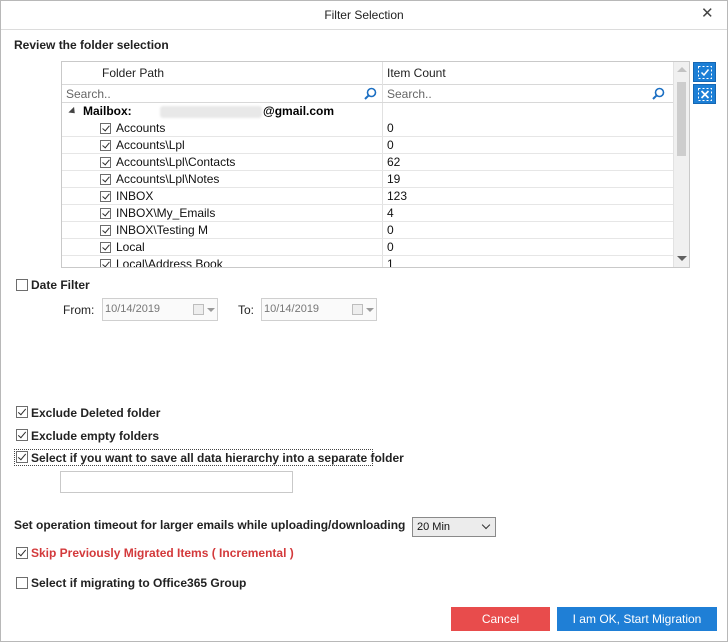 The height and width of the screenshot is (642, 728). I want to click on to-label: To:, so click(246, 310).